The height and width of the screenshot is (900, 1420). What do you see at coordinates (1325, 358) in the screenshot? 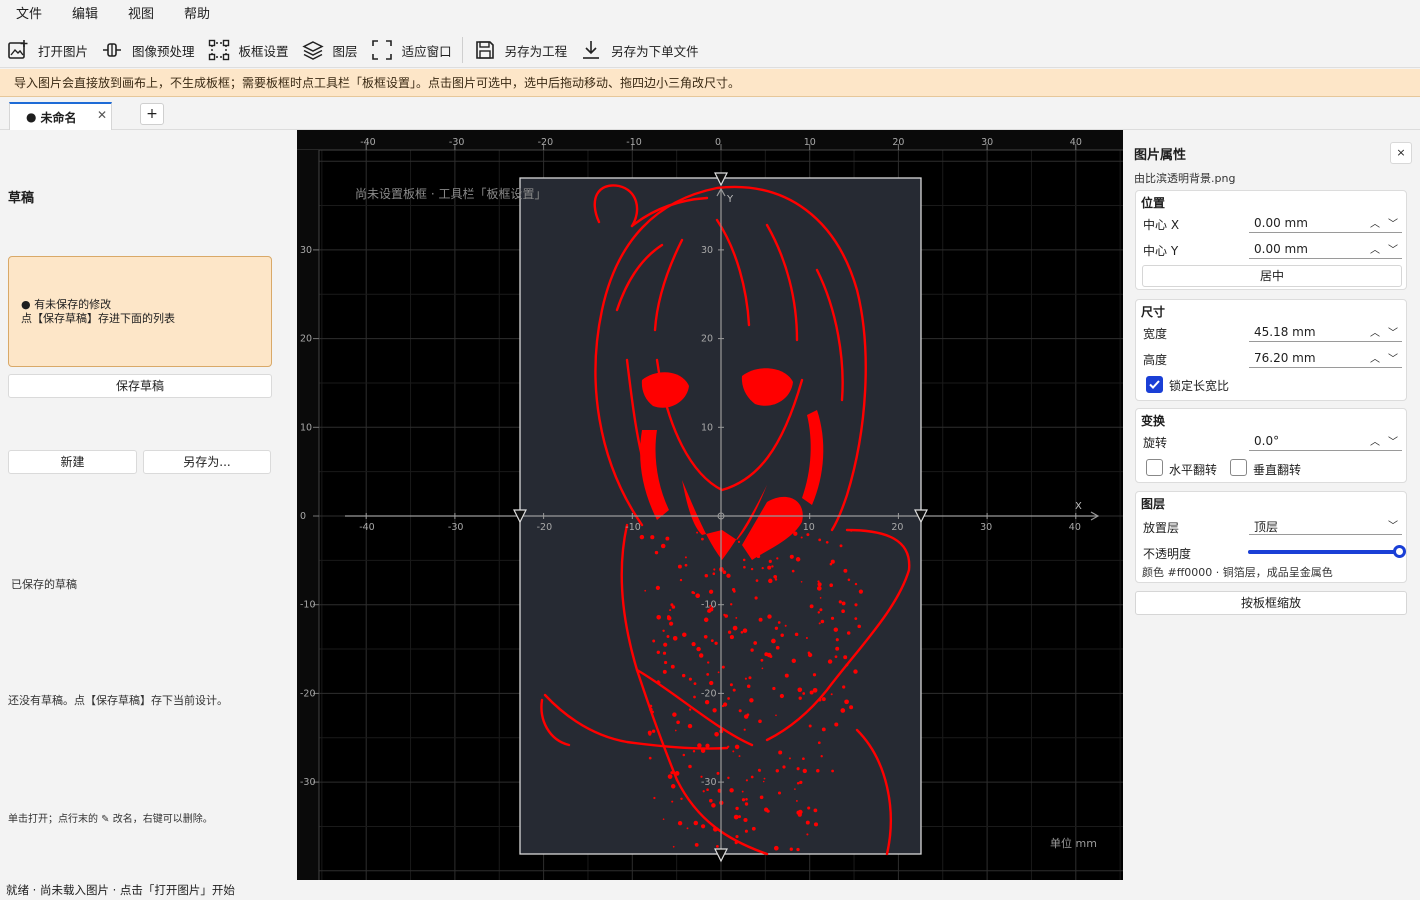
I see `height-input: 76.20 mm ︿ ﹀` at bounding box center [1325, 358].